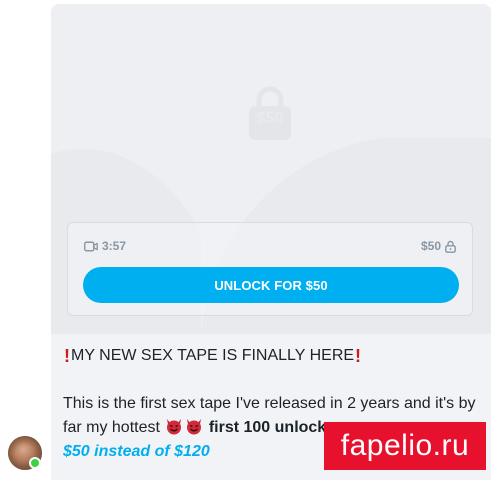 This screenshot has width=496, height=480. Describe the element at coordinates (267, 427) in the screenshot. I see `body-bold-text: first 100 unlock` at that location.